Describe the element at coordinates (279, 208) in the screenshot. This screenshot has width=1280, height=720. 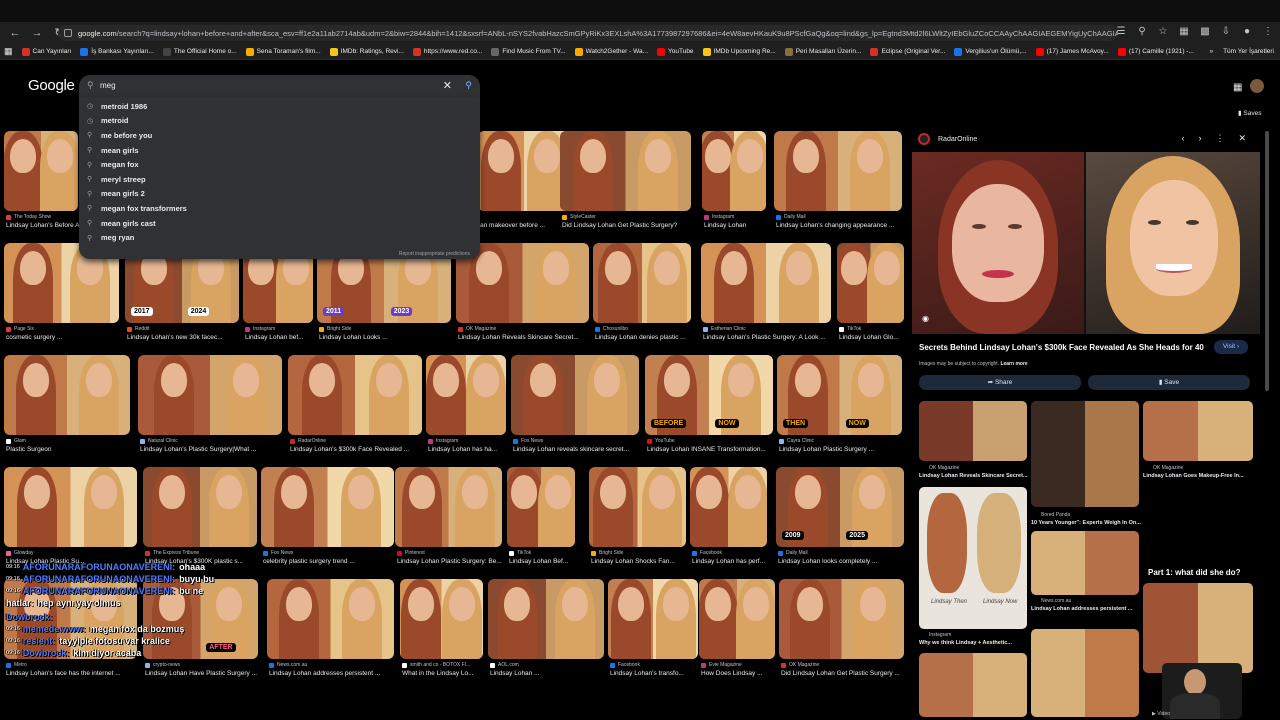
I see `suggestion-item: ⚲ megan fox transformers` at that location.